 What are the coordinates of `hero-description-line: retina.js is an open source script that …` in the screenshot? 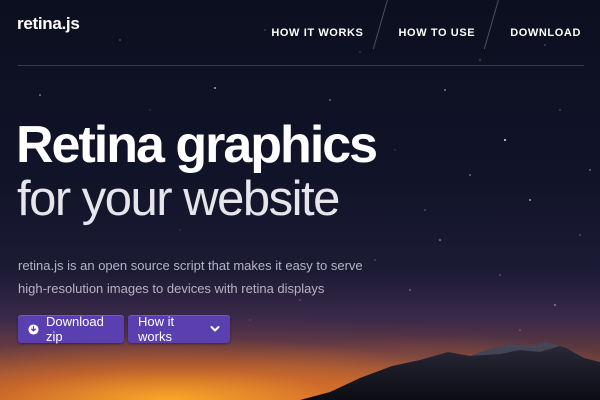 It's located at (190, 265).